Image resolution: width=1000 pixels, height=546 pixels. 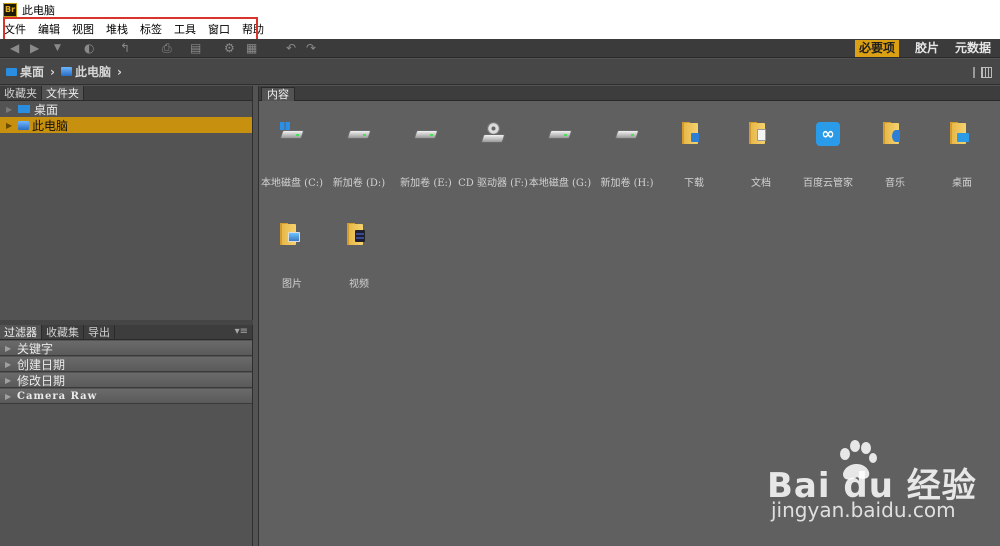 I want to click on item-label: 新加卷 (D:), so click(x=359, y=183).